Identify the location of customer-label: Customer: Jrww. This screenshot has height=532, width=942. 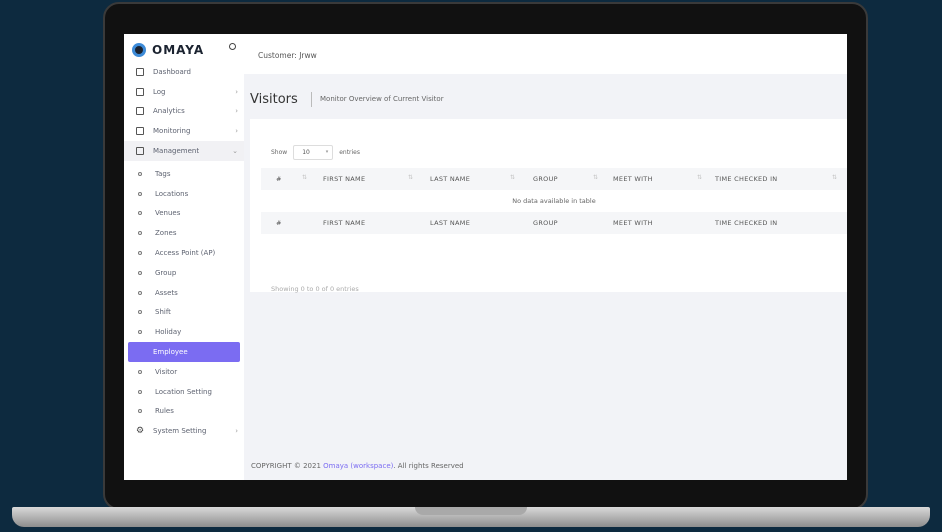
(287, 55).